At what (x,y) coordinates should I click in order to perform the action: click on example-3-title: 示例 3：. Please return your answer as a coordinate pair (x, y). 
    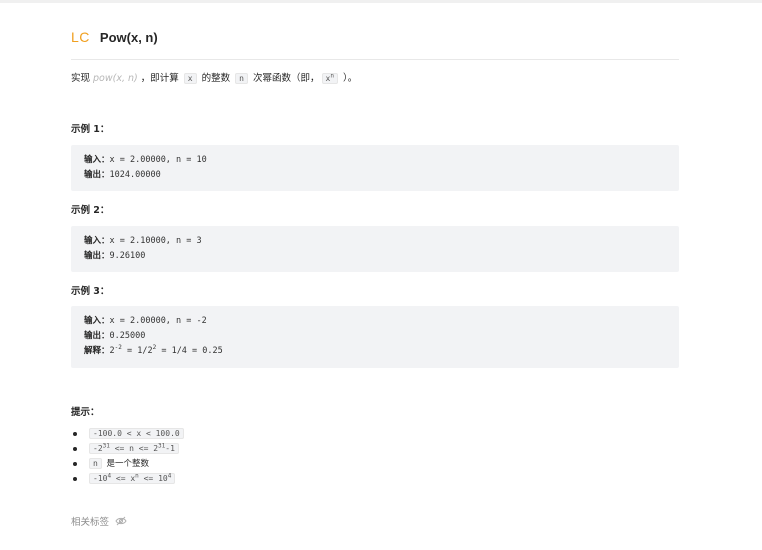
    Looking at the image, I should click on (90, 291).